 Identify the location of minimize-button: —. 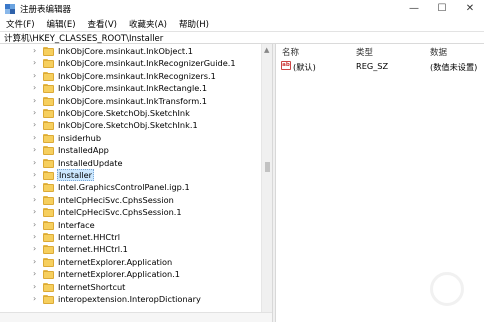
(414, 8).